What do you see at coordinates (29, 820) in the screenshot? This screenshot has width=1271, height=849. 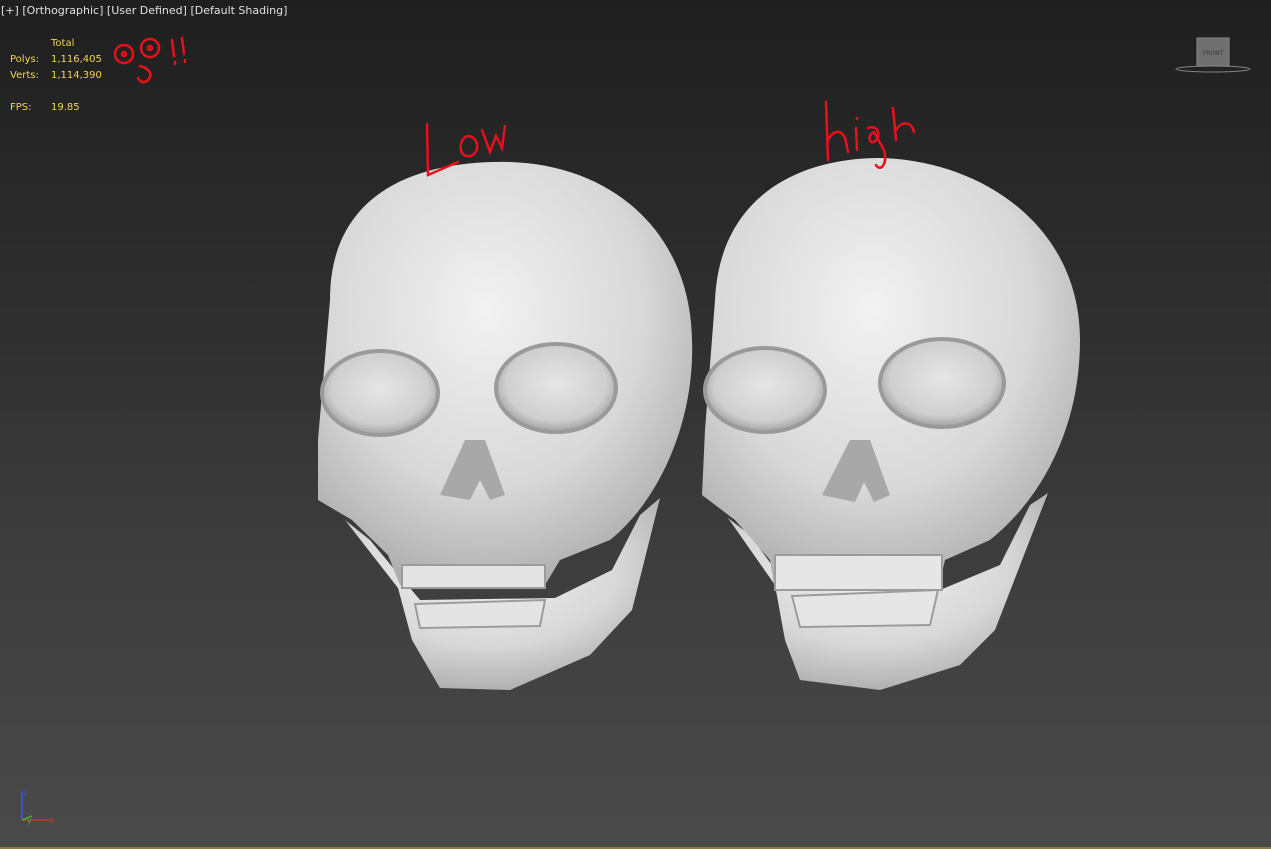 I see `axis-y-label: y` at bounding box center [29, 820].